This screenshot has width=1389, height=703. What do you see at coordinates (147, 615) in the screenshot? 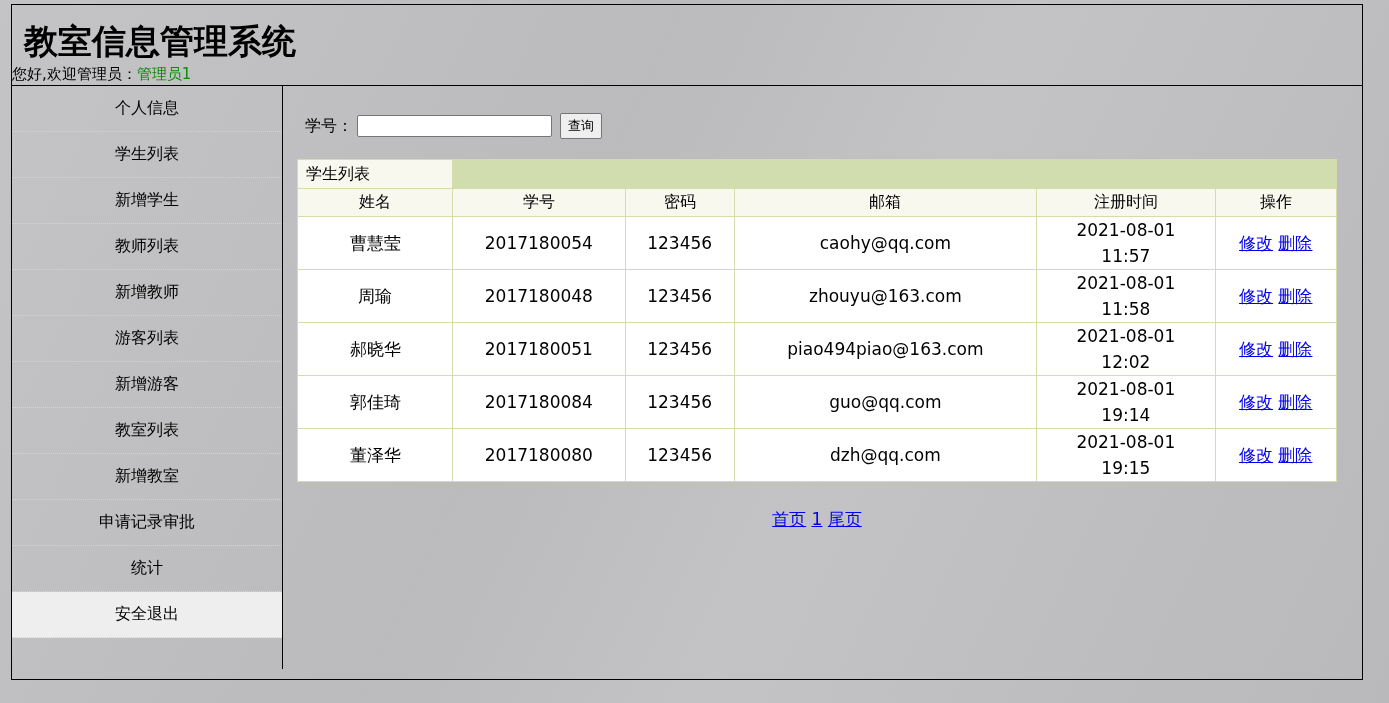
I see `sidebar-item: 安全退出` at bounding box center [147, 615].